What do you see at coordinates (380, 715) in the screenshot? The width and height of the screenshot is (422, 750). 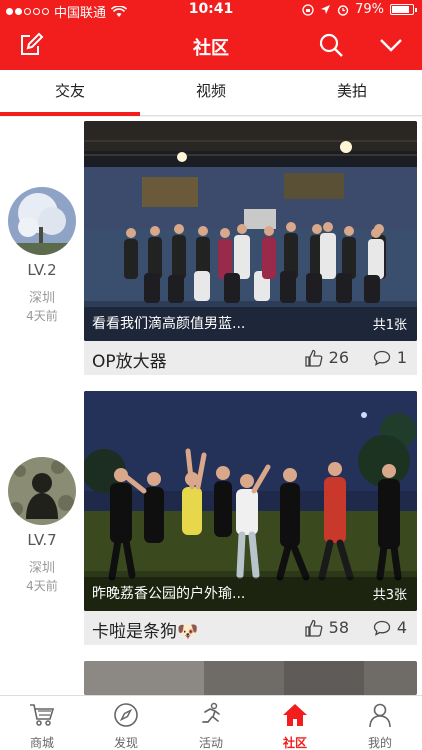 I see `user-icon` at bounding box center [380, 715].